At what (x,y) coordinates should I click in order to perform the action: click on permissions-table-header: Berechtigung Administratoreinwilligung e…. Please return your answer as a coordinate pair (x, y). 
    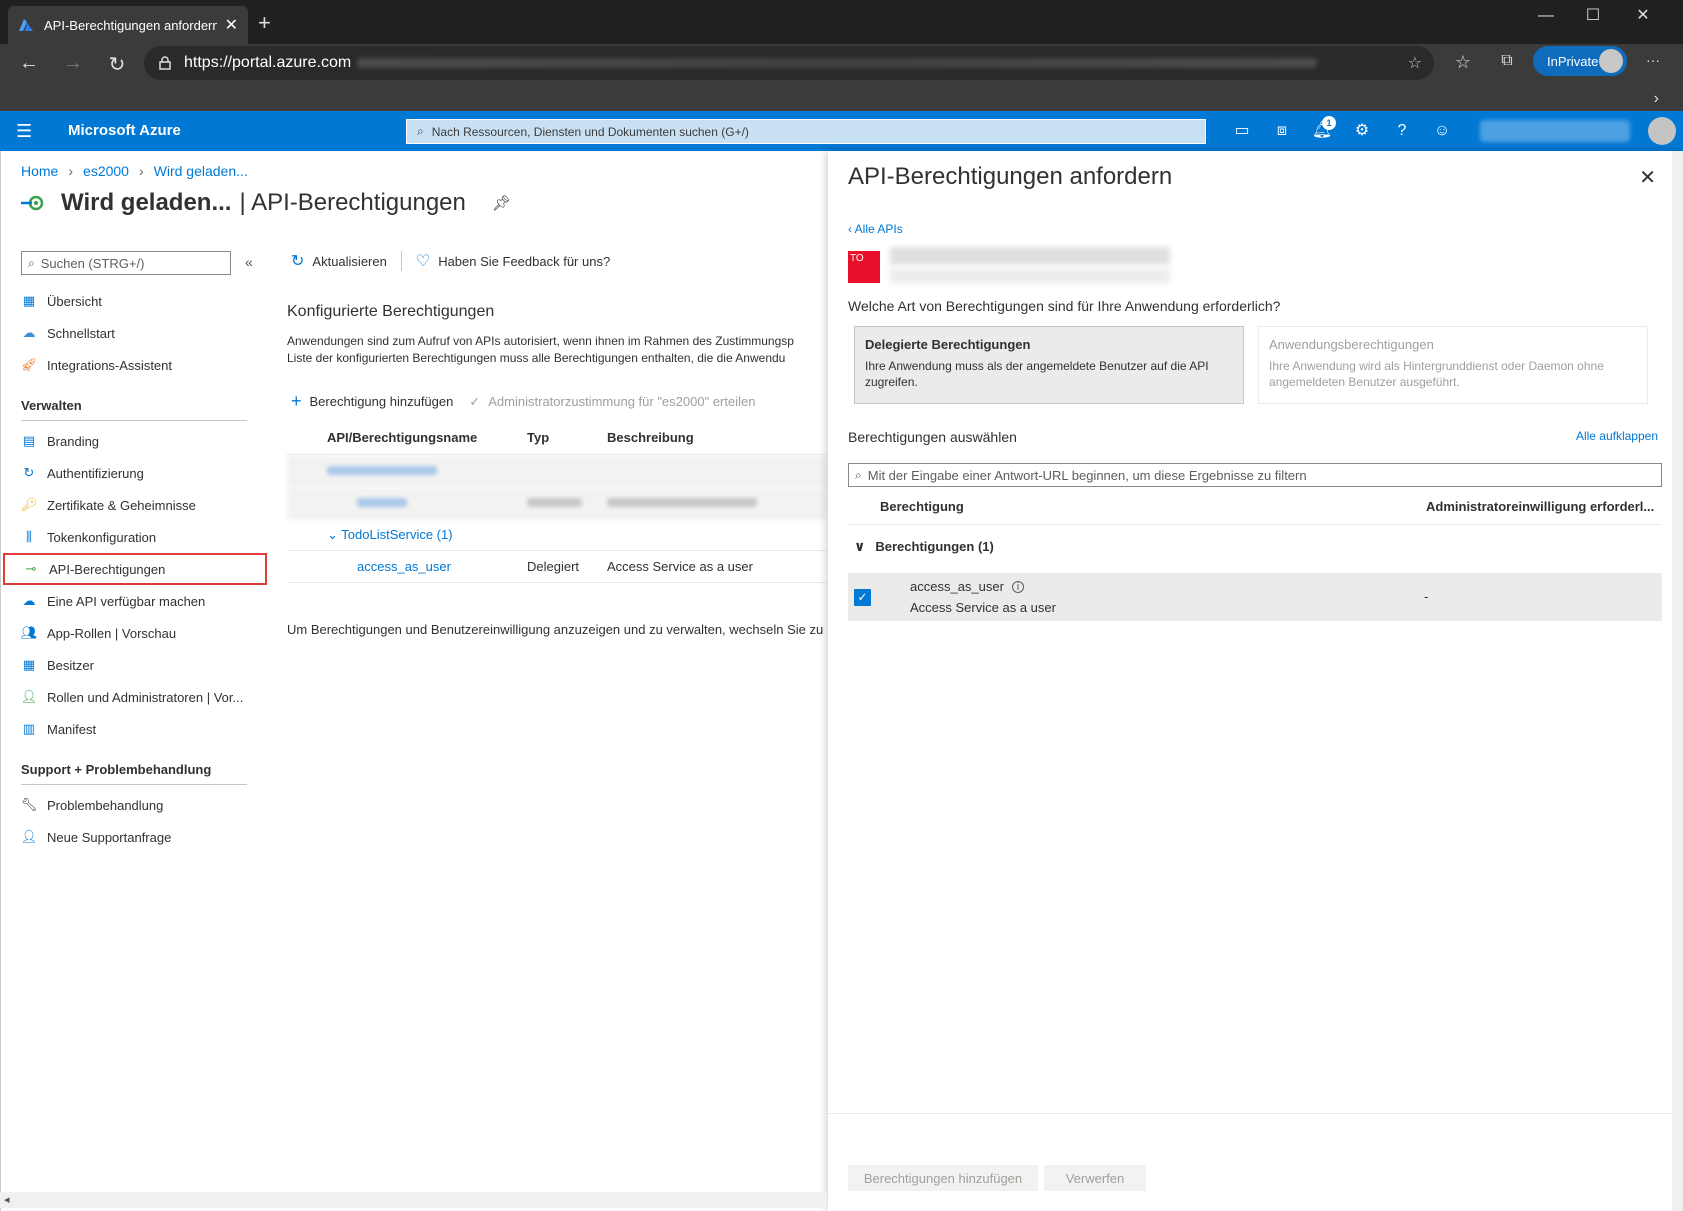
    Looking at the image, I should click on (1255, 507).